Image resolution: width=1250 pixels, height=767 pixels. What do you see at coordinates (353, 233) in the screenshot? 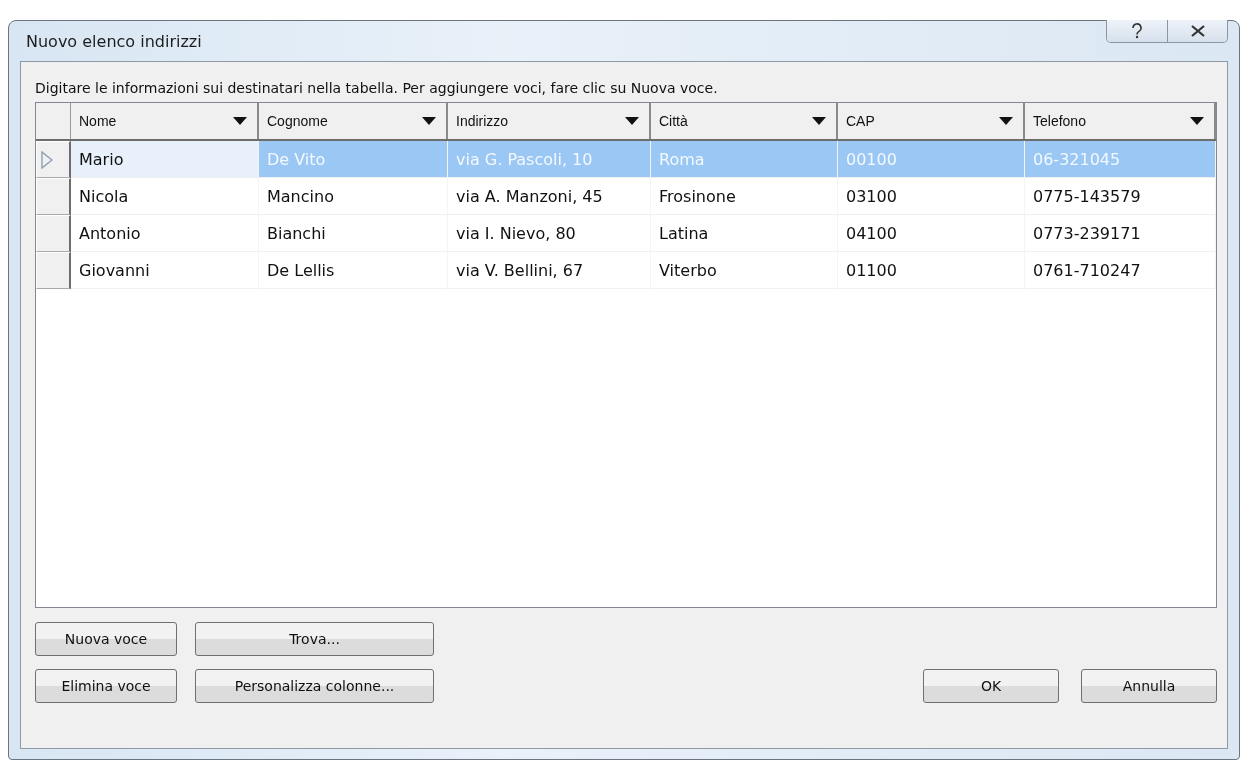
I see `table-cell: Bianchi` at bounding box center [353, 233].